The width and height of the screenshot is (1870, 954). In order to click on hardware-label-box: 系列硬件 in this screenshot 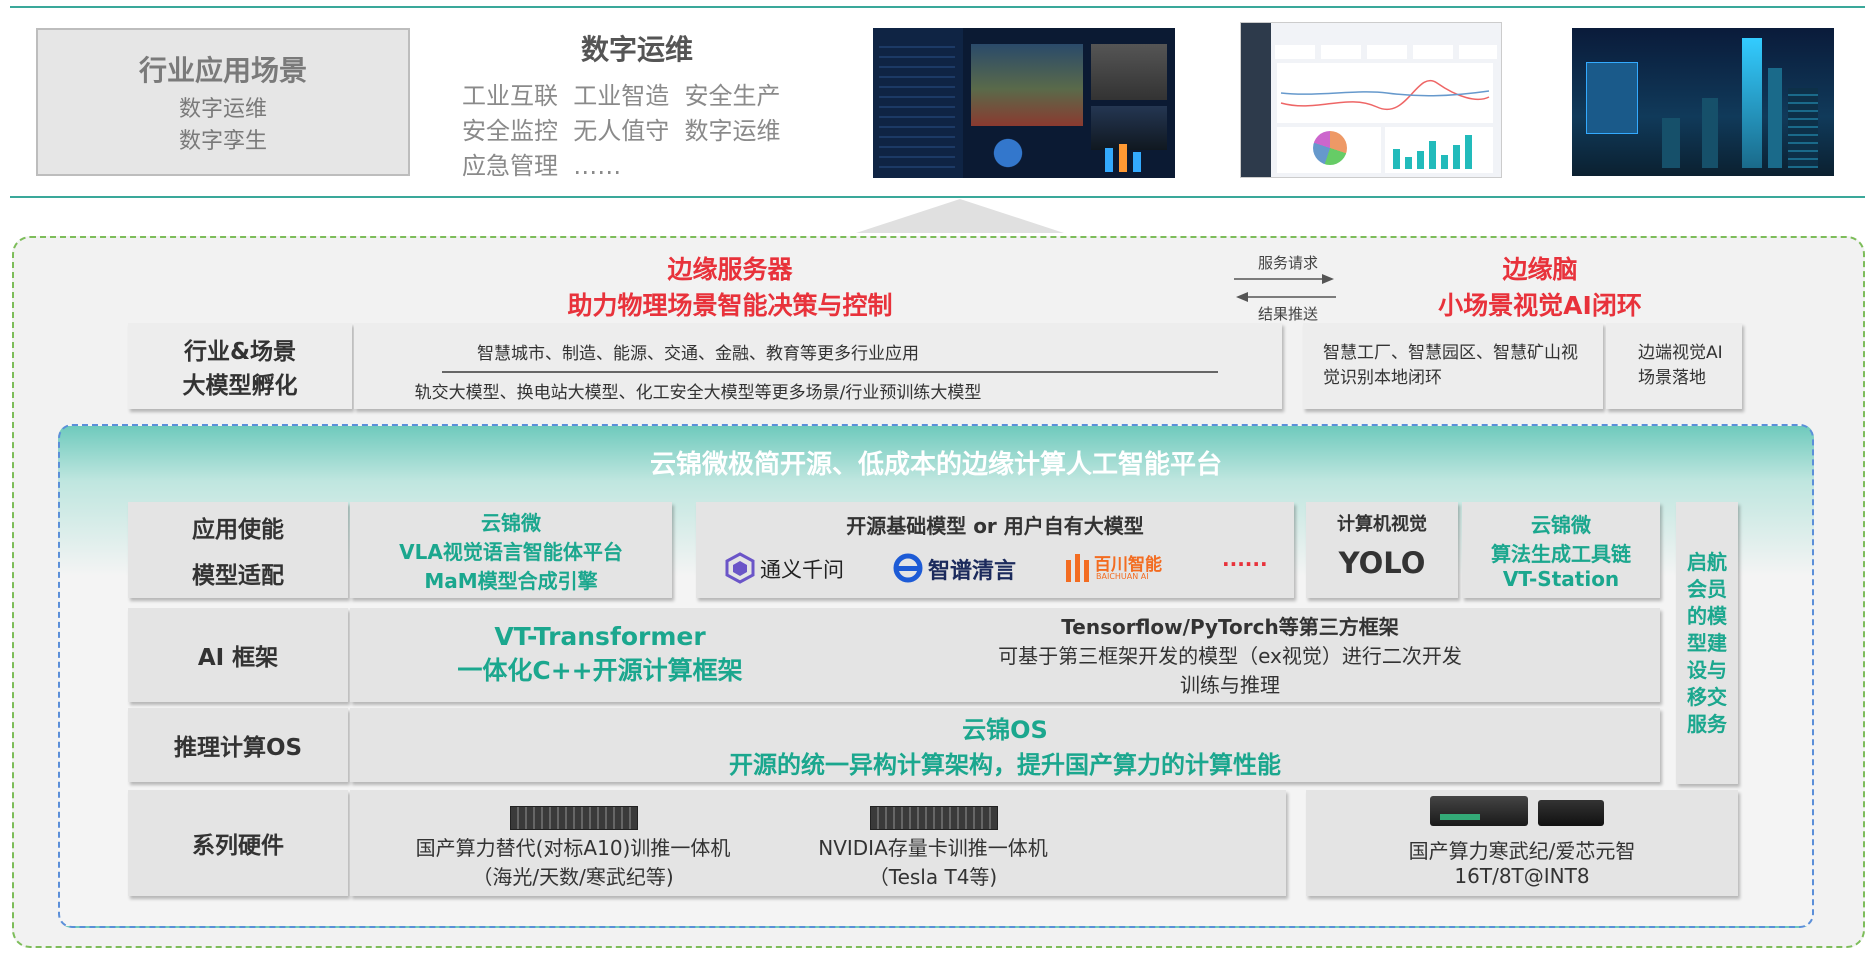, I will do `click(238, 843)`.